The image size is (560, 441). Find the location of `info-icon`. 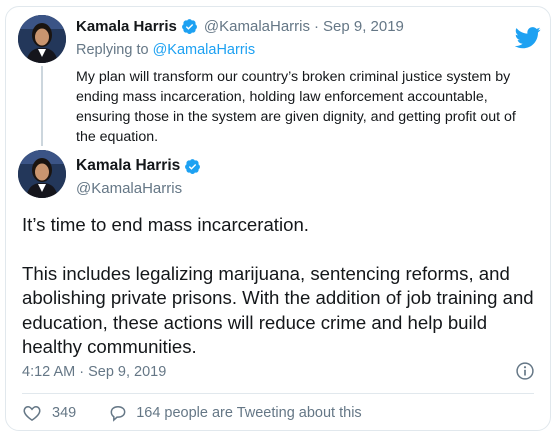

info-icon is located at coordinates (525, 371).